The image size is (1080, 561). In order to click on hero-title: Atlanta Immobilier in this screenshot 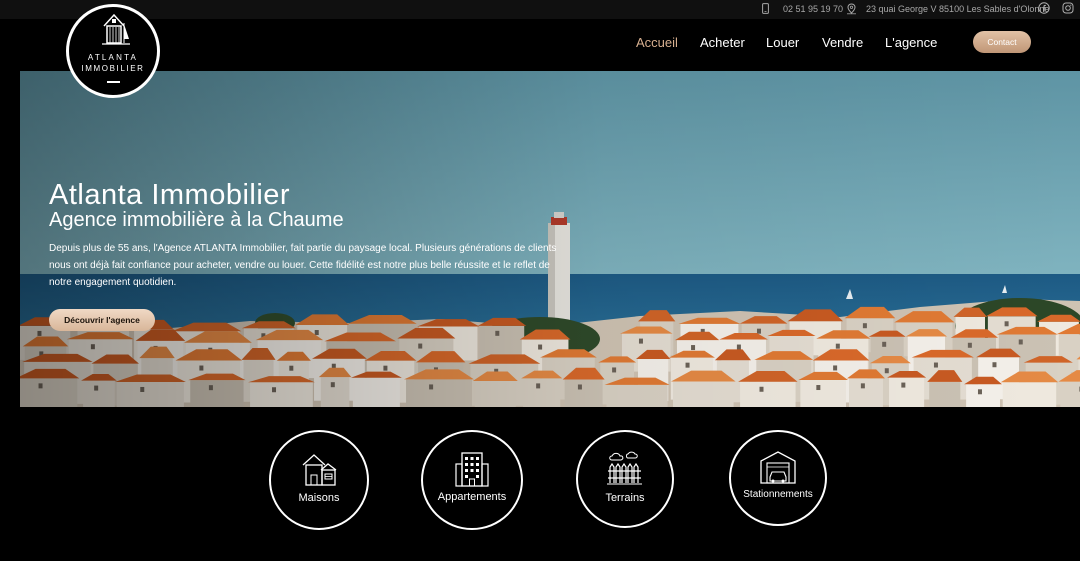, I will do `click(170, 195)`.